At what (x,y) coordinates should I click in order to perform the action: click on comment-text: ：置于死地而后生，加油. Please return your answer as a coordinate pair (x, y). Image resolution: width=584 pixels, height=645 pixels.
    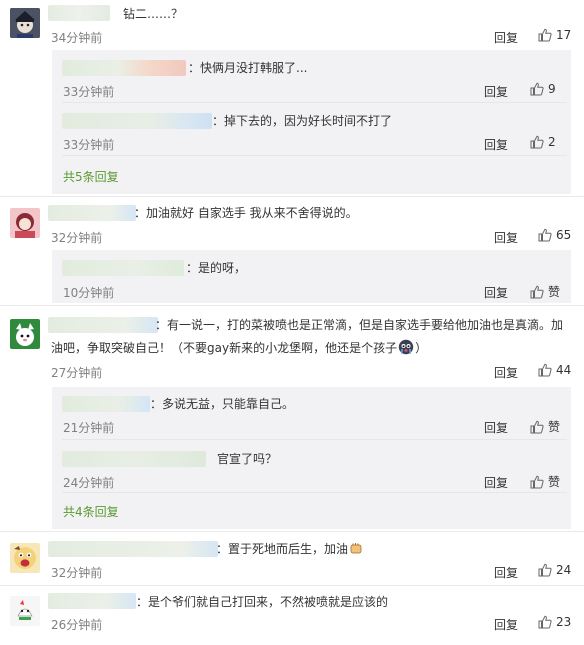
    Looking at the image, I should click on (282, 549).